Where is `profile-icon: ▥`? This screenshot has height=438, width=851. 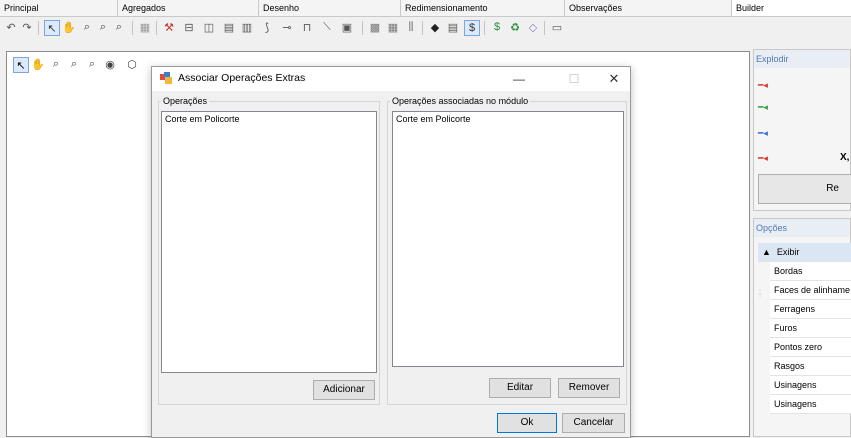 profile-icon: ▥ is located at coordinates (247, 27).